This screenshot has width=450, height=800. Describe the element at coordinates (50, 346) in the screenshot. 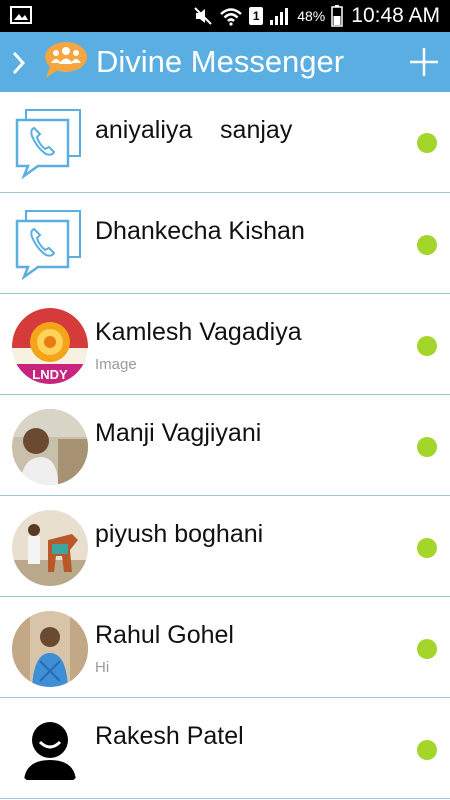

I see `sun-logo-avatar: LNDY` at that location.